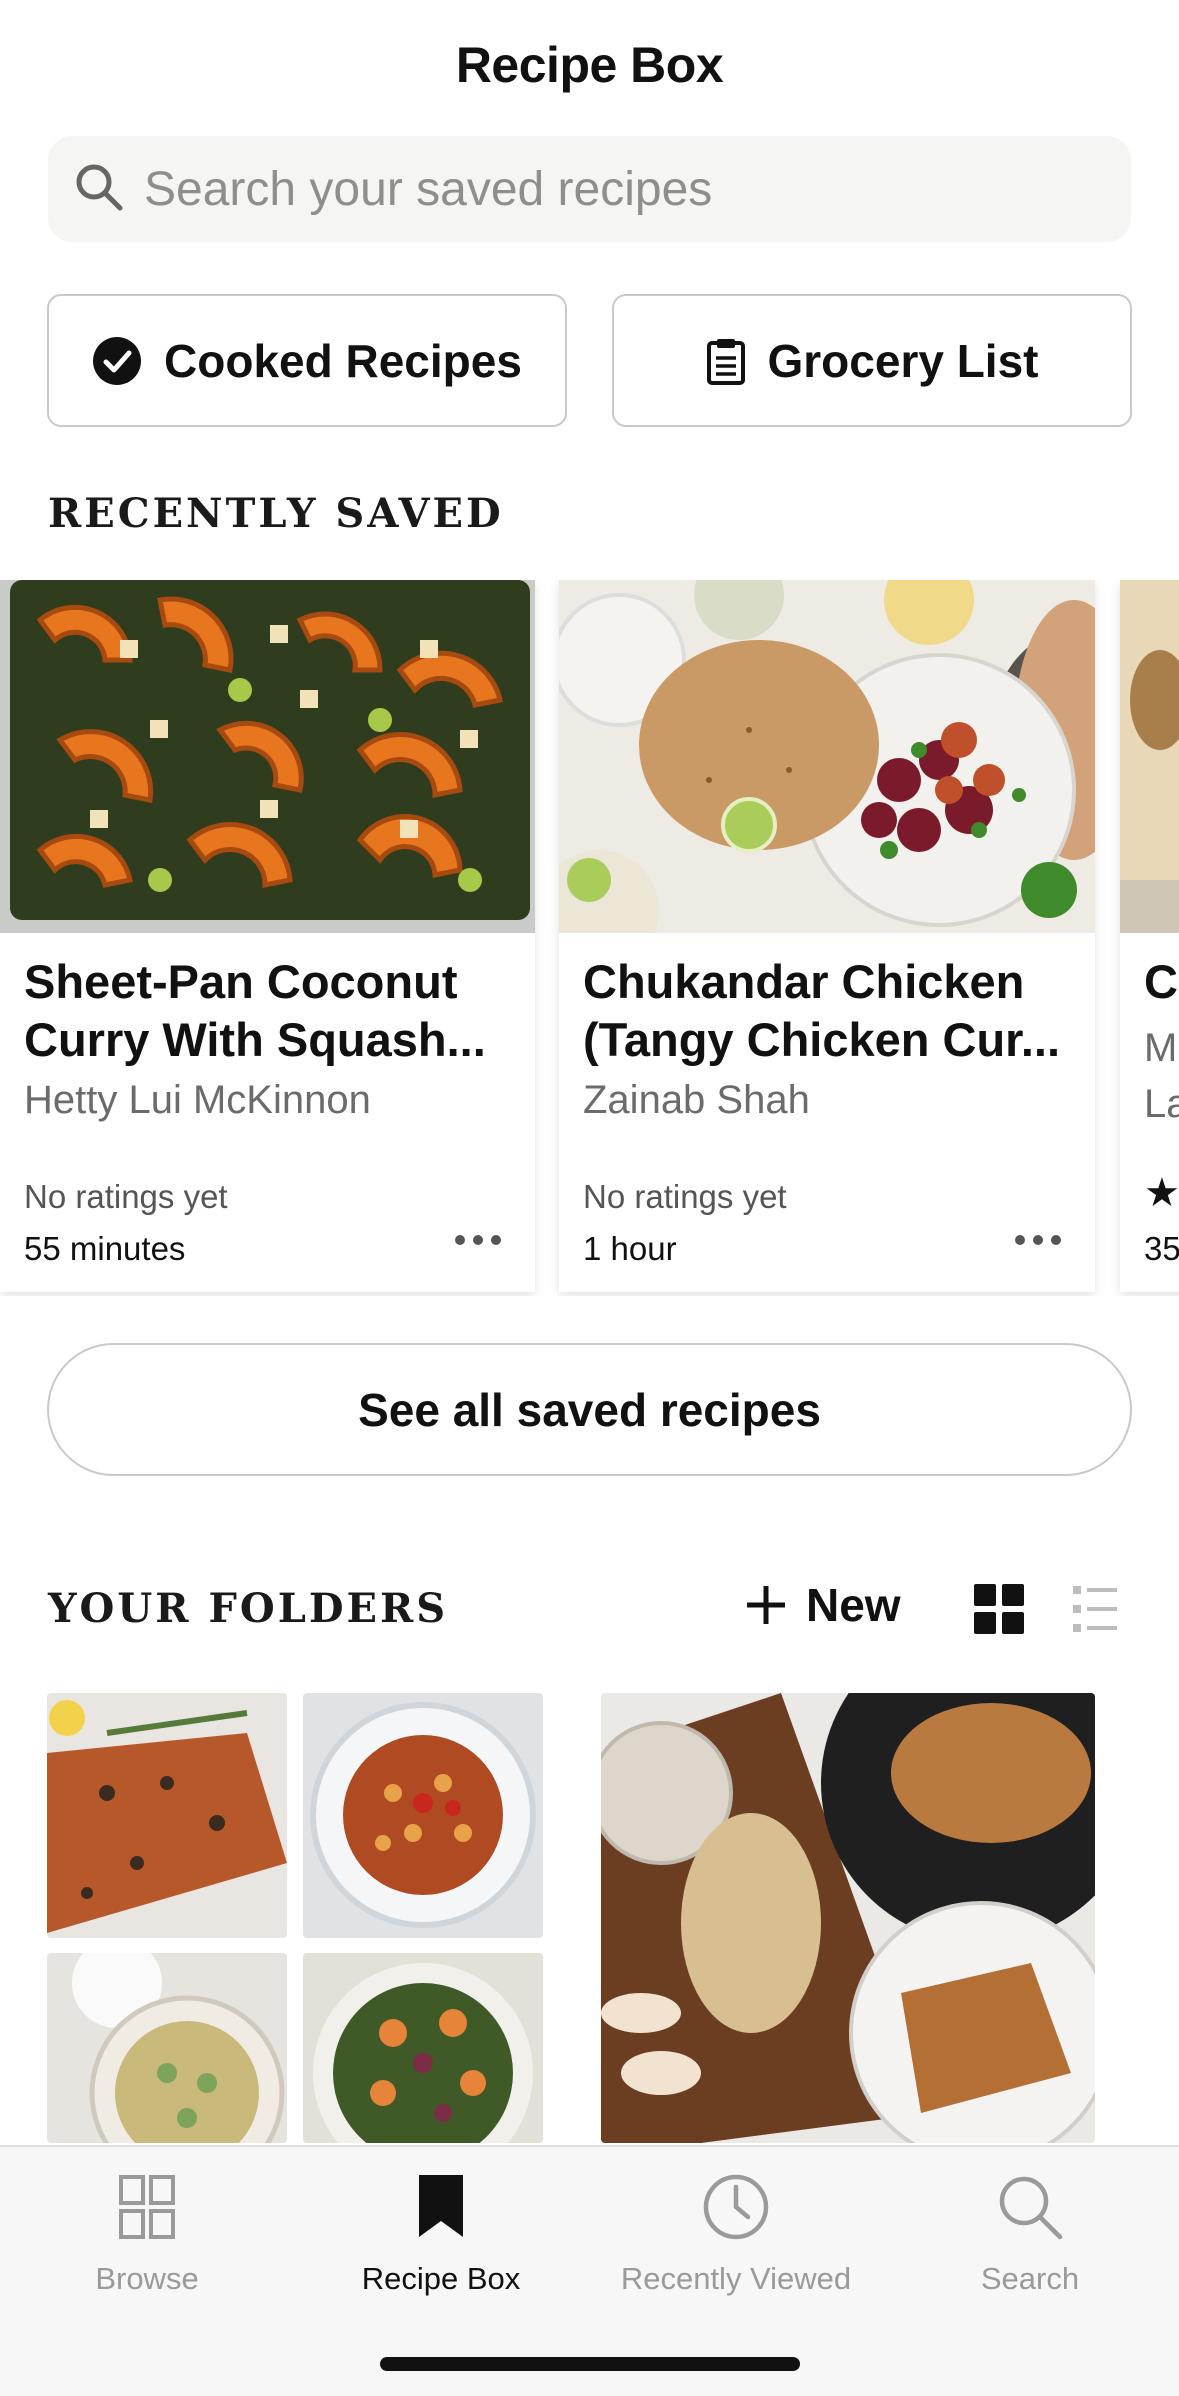 The image size is (1179, 2396). What do you see at coordinates (276, 513) in the screenshot?
I see `recently-saved-heading: RECENTLY SAVED` at bounding box center [276, 513].